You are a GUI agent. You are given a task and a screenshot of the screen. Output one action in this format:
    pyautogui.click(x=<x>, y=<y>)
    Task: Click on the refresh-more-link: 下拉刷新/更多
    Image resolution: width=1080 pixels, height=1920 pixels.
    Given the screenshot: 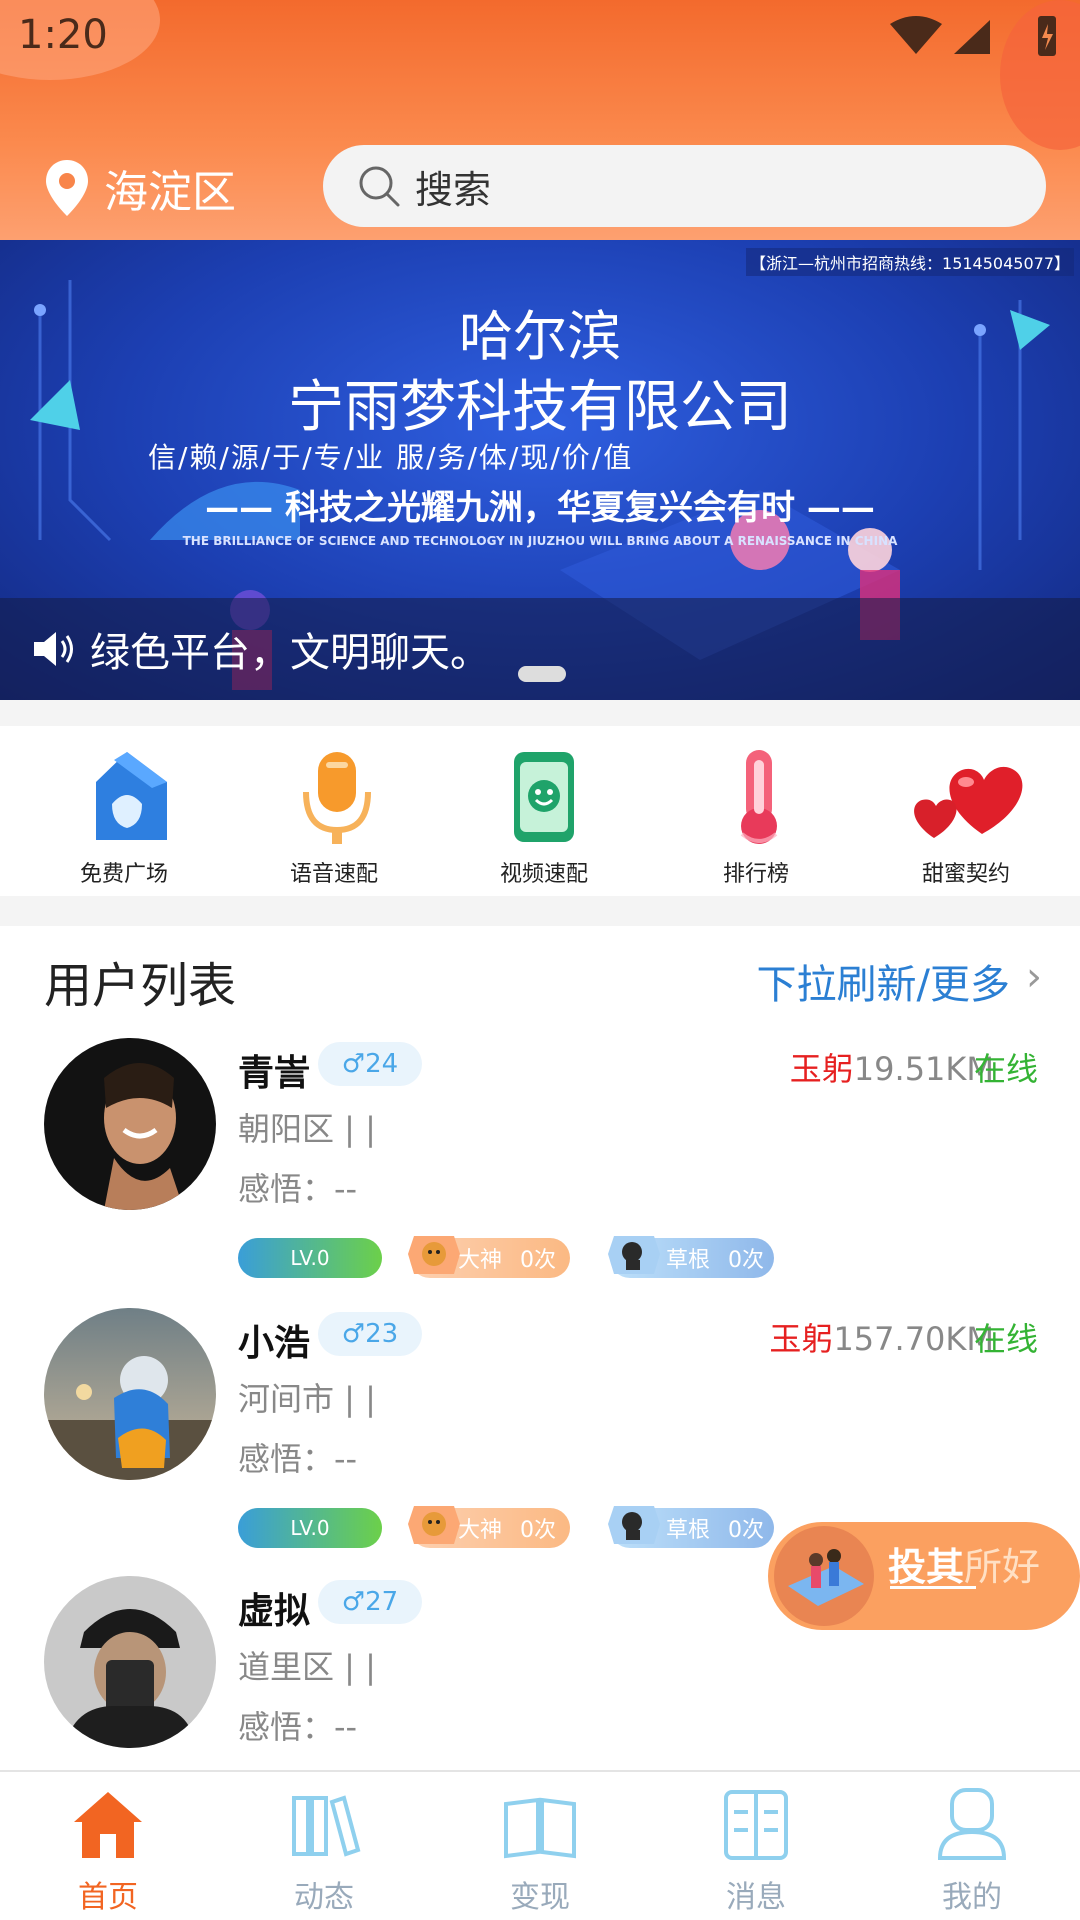 What is the action you would take?
    pyautogui.click(x=883, y=981)
    